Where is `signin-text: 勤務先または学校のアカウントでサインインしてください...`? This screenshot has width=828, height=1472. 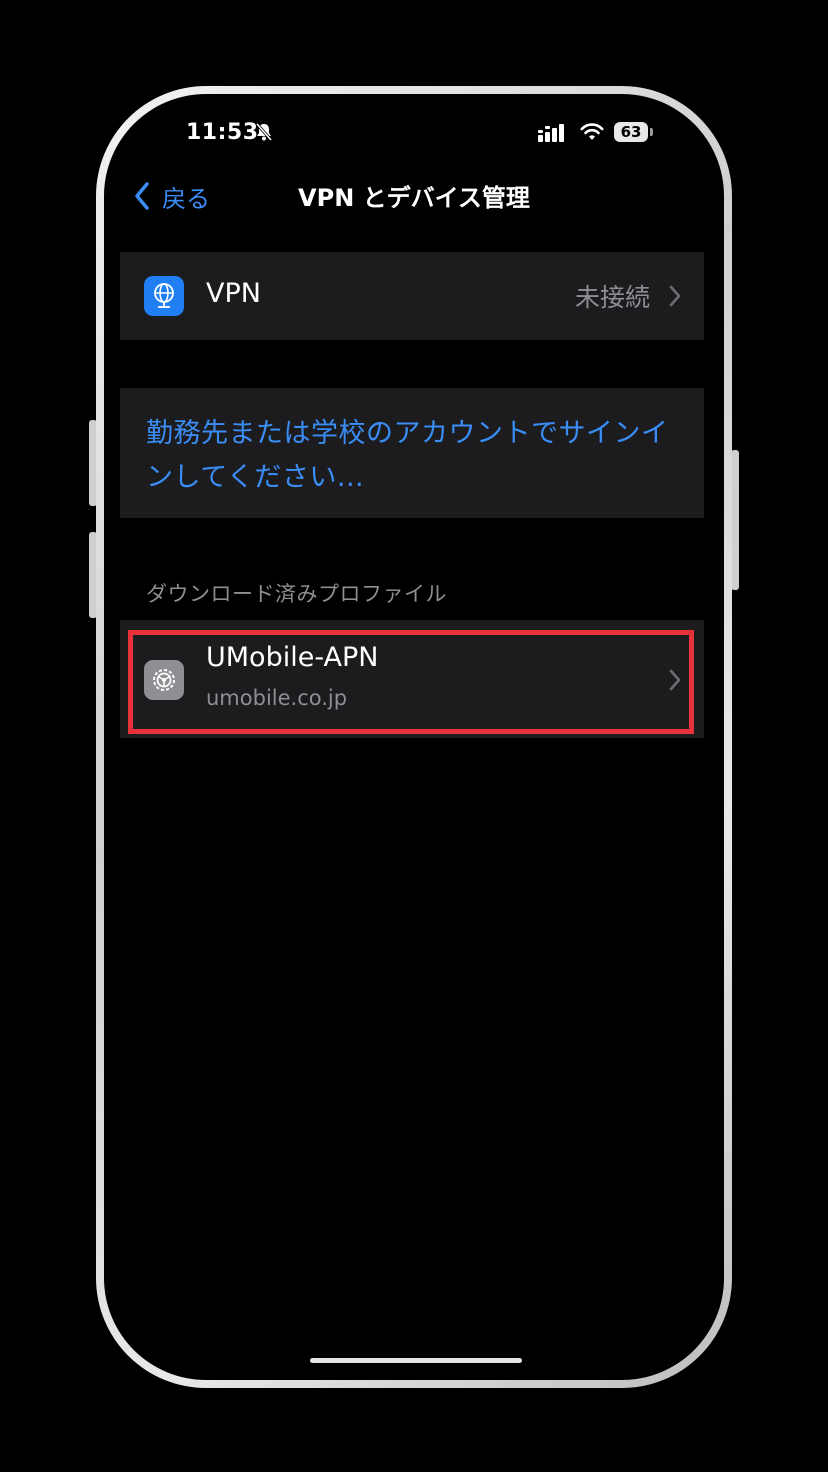
signin-text: 勤務先または学校のアカウントでサインインしてください... is located at coordinates (407, 455).